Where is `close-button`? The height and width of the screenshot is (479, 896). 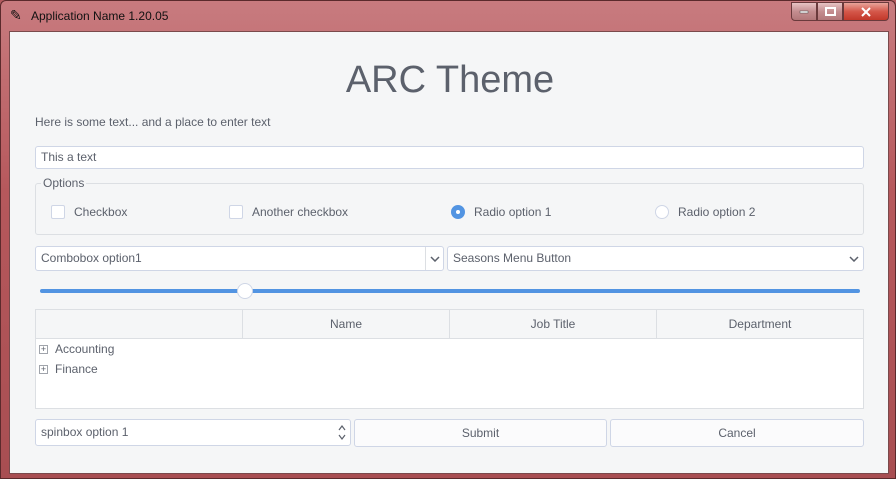
close-button is located at coordinates (866, 11).